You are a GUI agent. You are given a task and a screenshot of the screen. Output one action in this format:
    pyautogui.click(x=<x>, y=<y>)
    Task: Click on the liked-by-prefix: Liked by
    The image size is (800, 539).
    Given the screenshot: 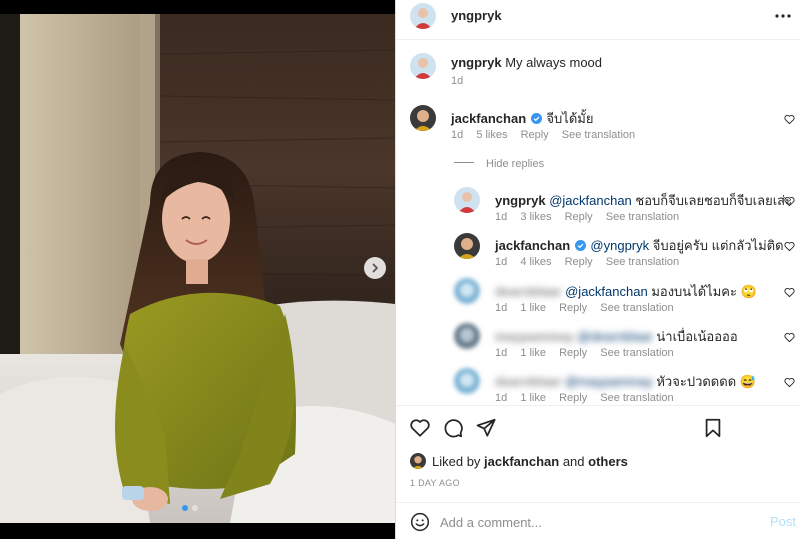 What is the action you would take?
    pyautogui.click(x=456, y=461)
    